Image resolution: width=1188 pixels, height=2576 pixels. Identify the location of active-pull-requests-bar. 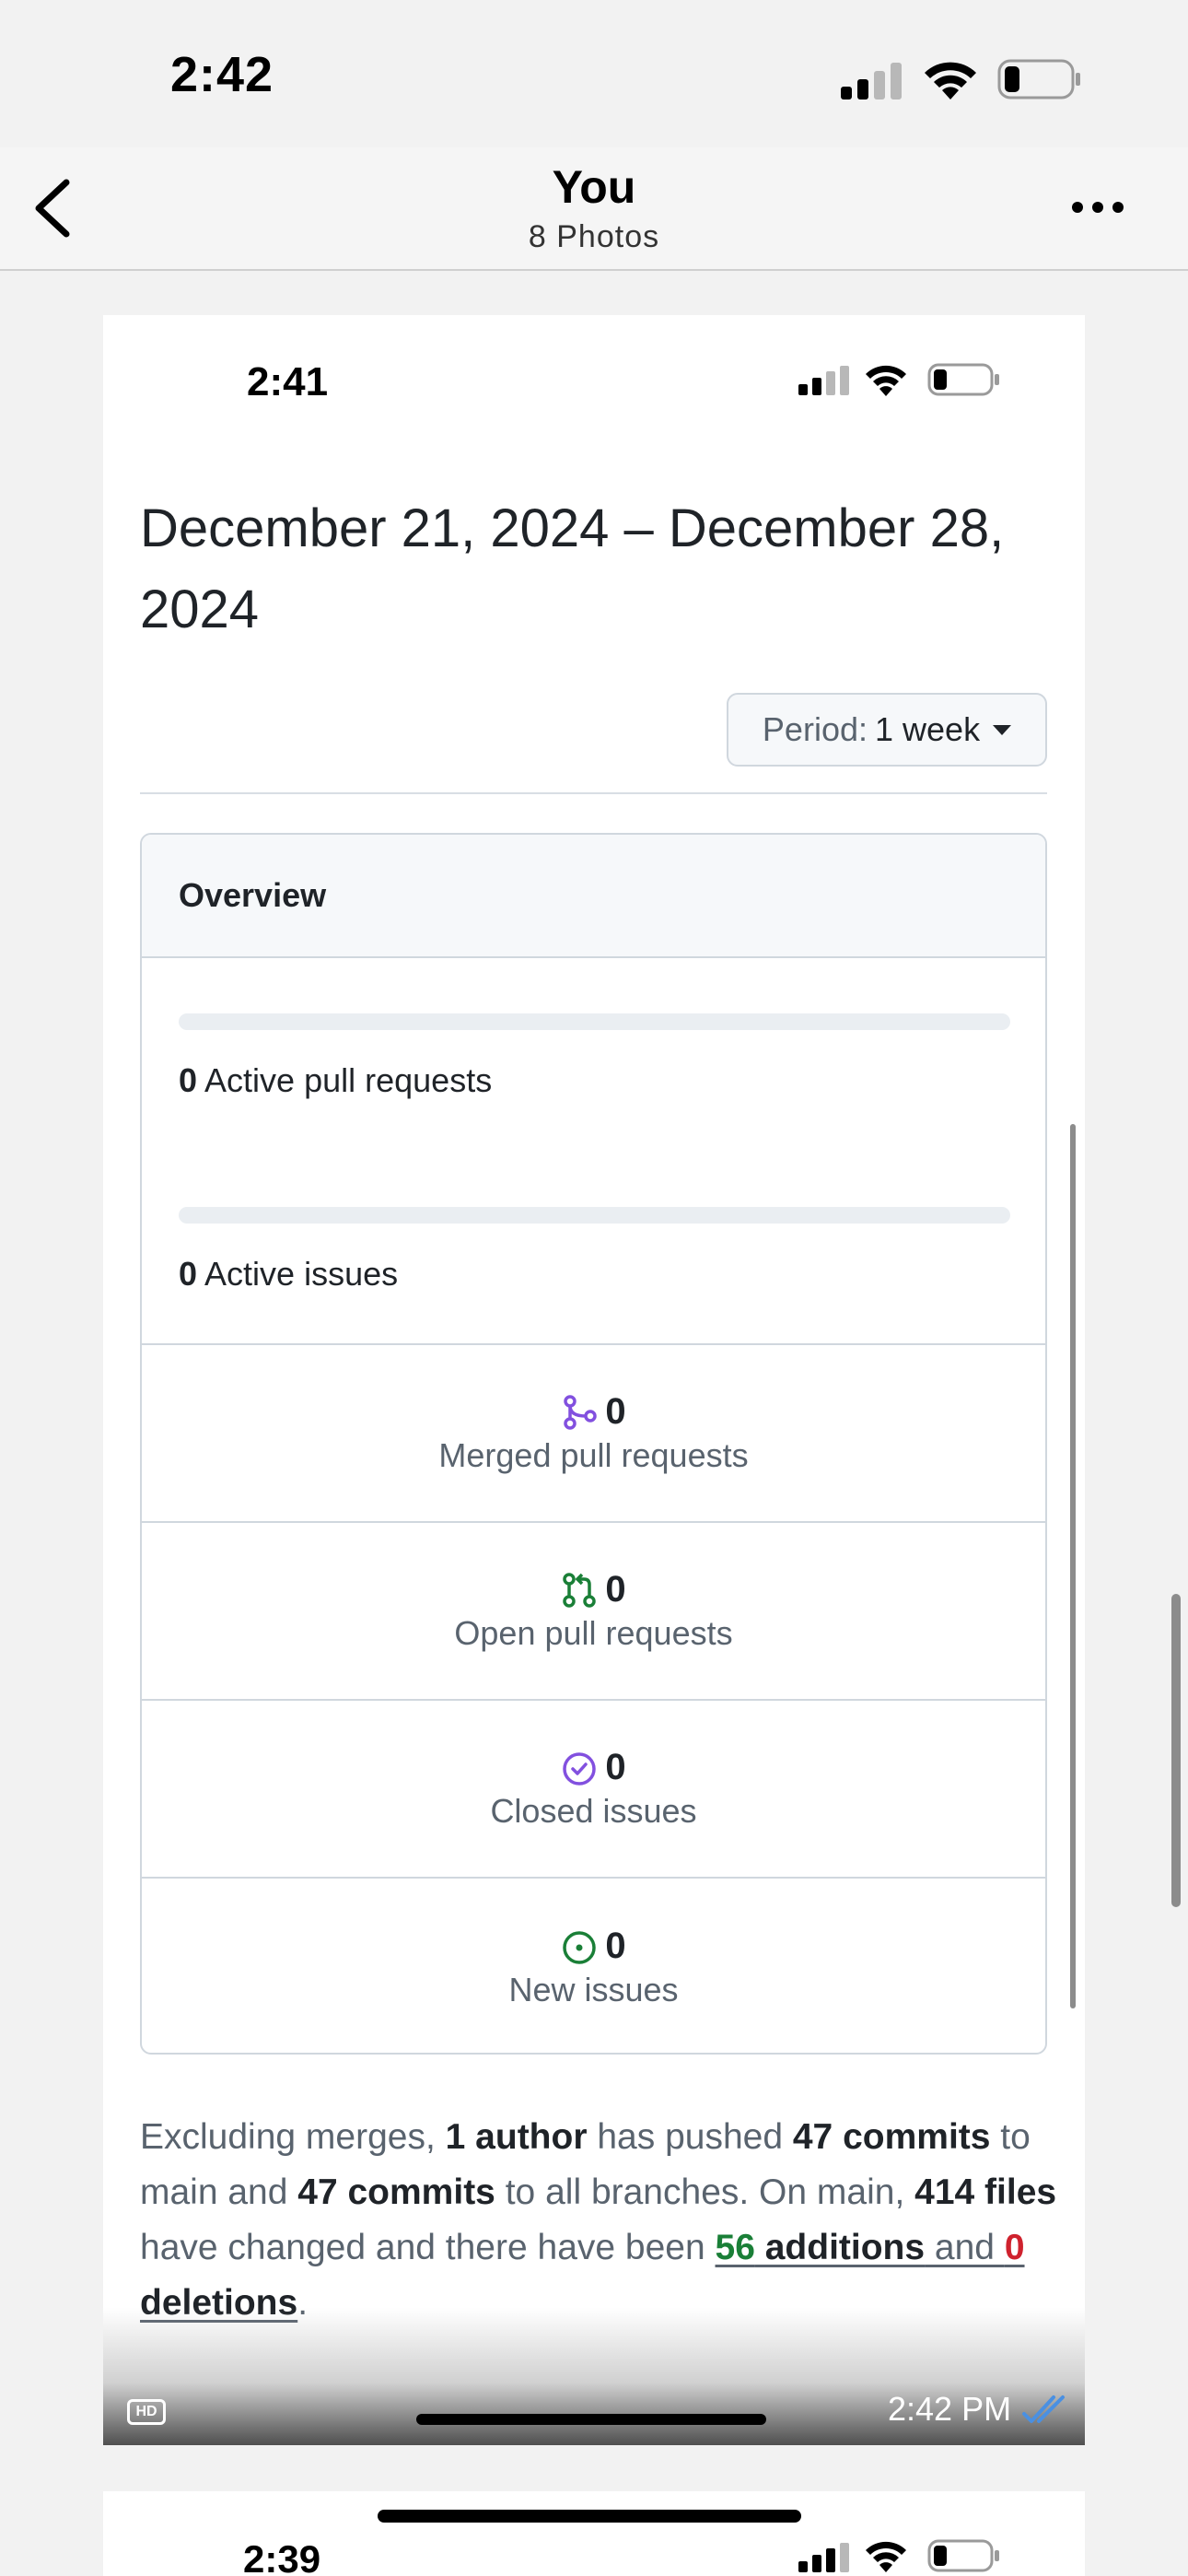
(594, 1022).